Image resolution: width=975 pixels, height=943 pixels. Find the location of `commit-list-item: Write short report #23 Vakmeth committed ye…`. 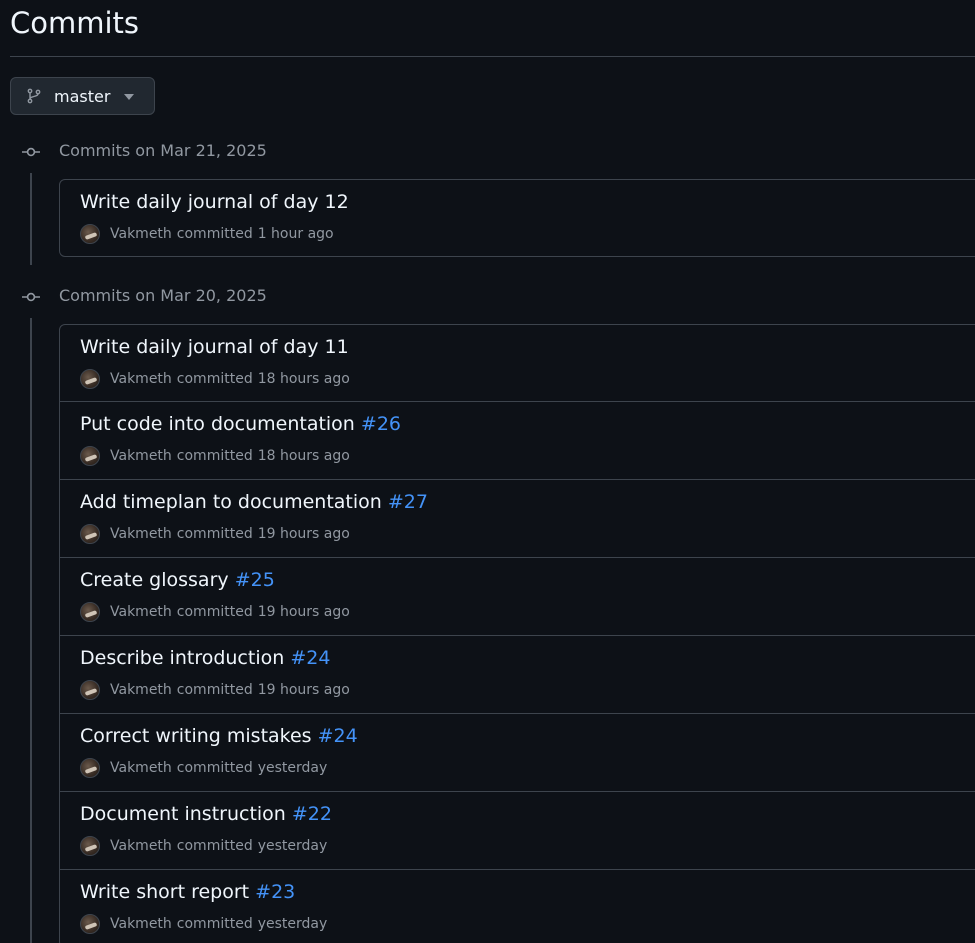

commit-list-item: Write short report #23 Vakmeth committed ye… is located at coordinates (517, 906).